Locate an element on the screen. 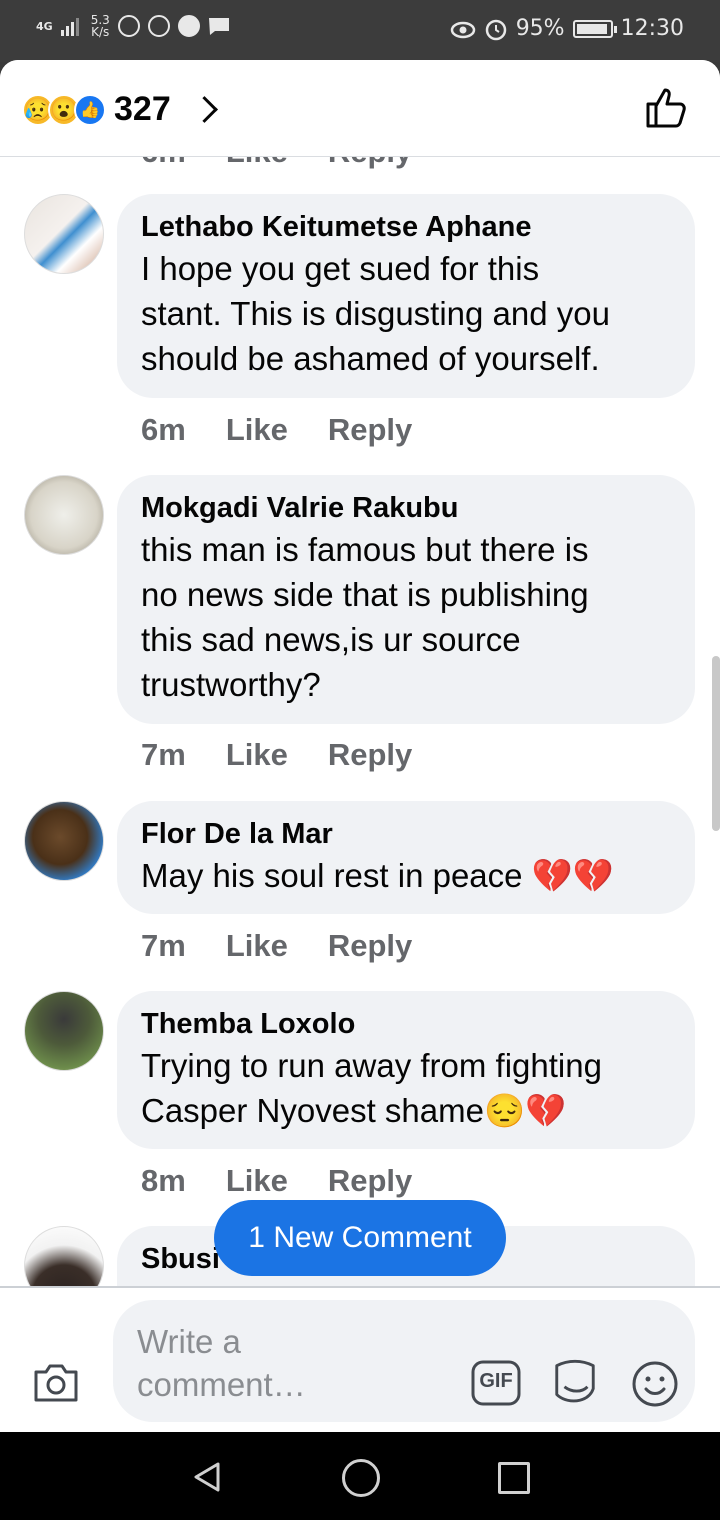 The image size is (720, 1520). comment-text-line: Trying to run away from fighting is located at coordinates (371, 1065).